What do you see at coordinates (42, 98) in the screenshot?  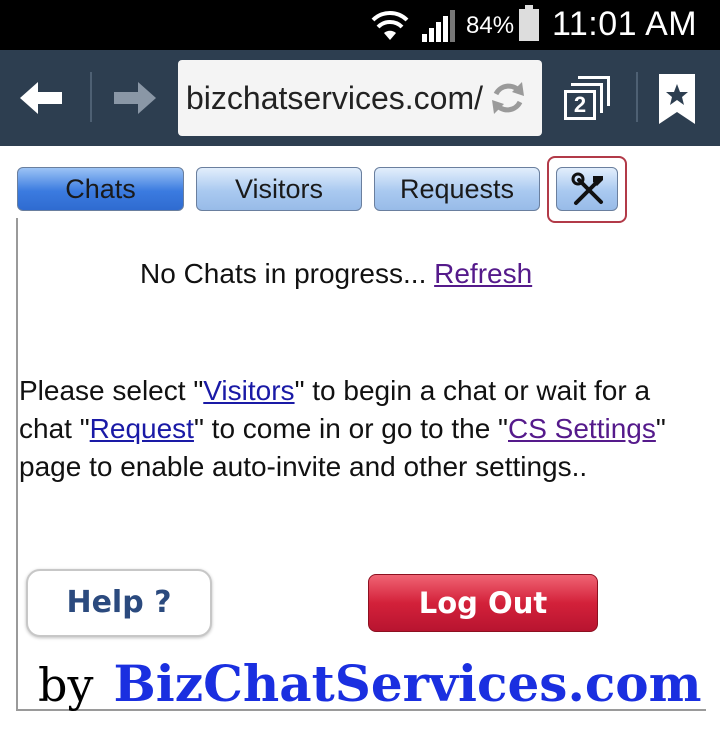 I see `back-arrow-icon` at bounding box center [42, 98].